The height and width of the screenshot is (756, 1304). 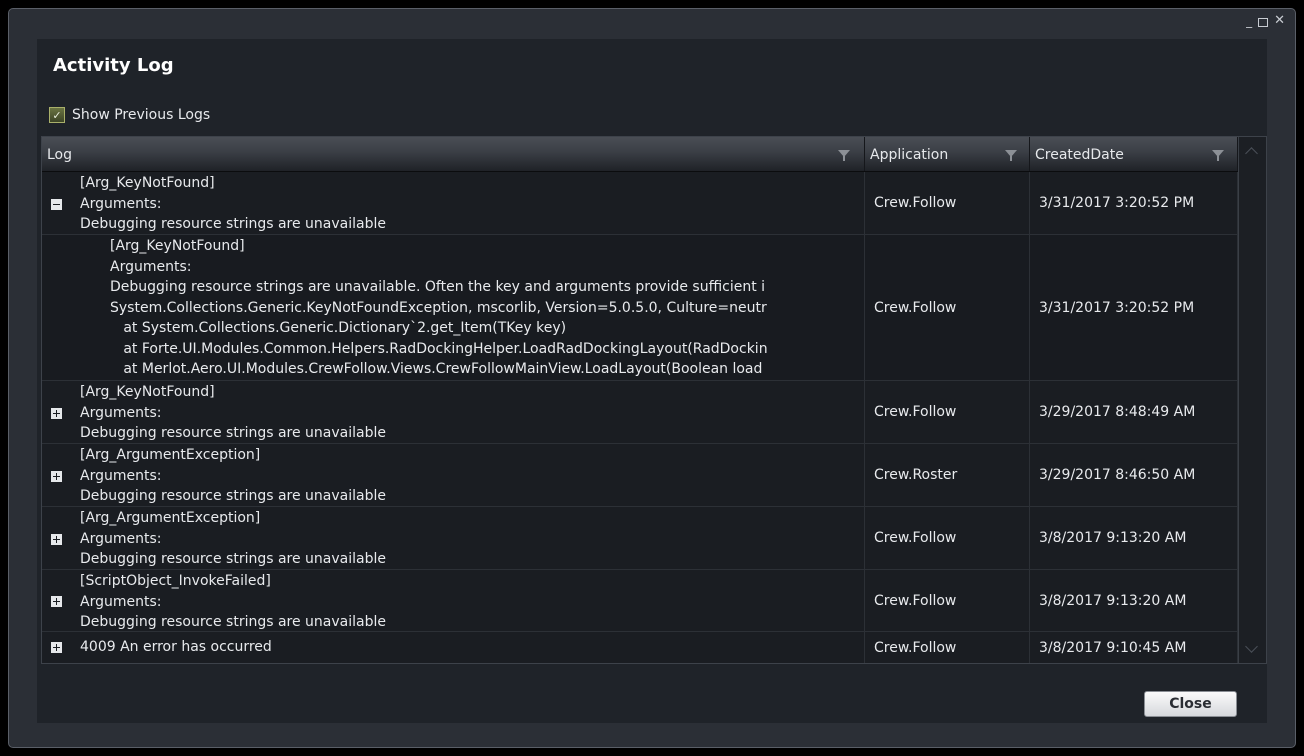 What do you see at coordinates (1190, 704) in the screenshot?
I see `close-button: Close` at bounding box center [1190, 704].